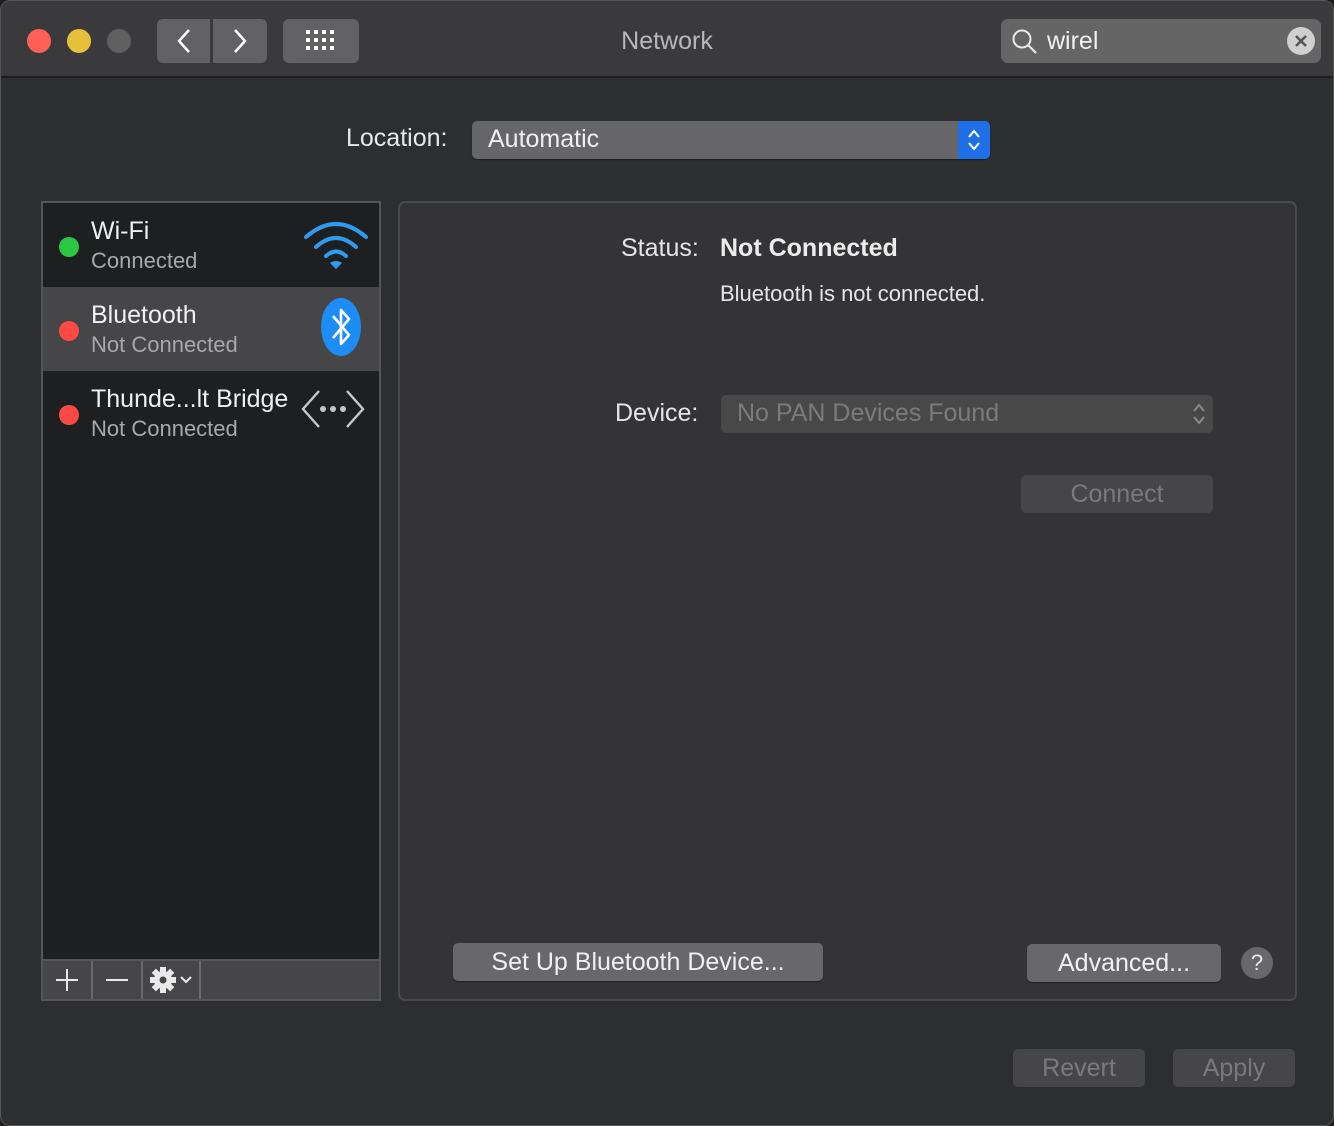 This screenshot has width=1334, height=1126. I want to click on location-select: Automatic, so click(731, 140).